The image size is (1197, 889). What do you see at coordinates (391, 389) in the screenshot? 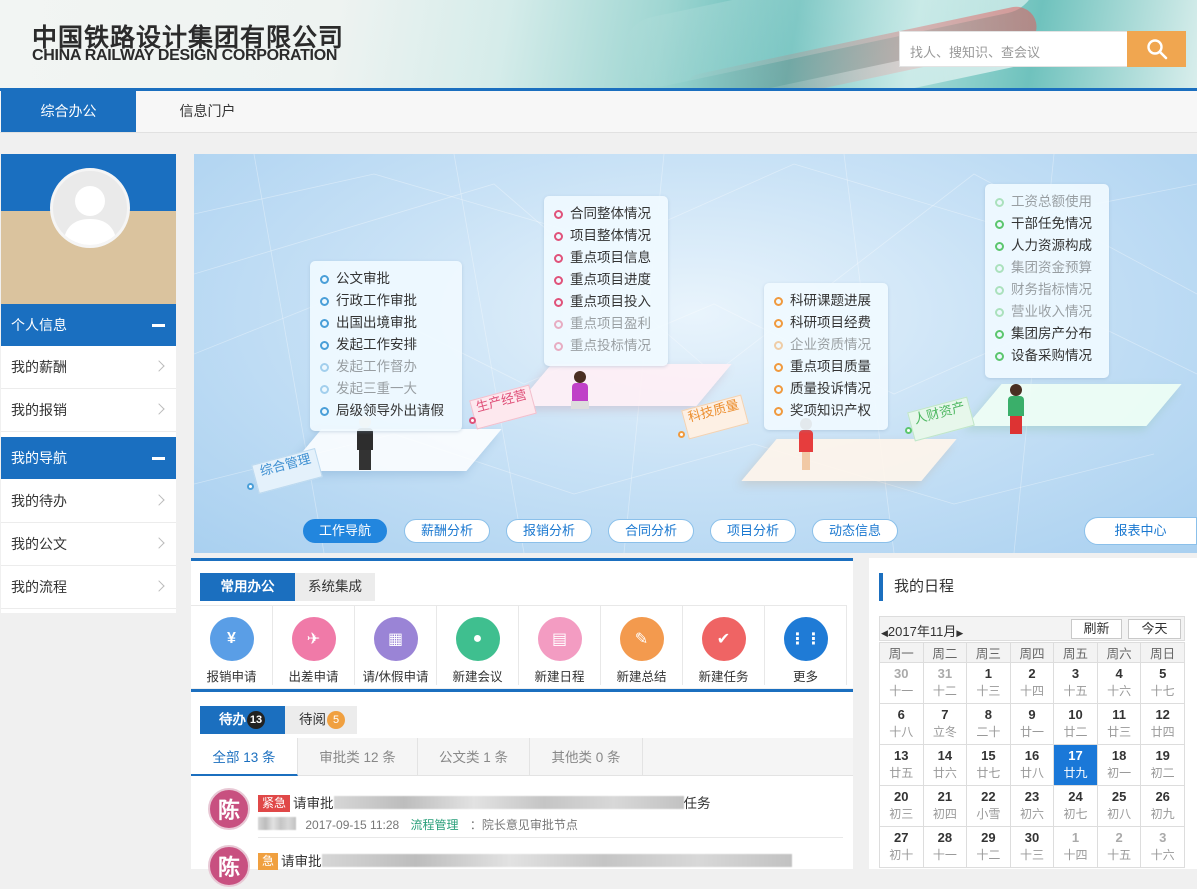
I see `nav-link: 发起三重一大` at bounding box center [391, 389].